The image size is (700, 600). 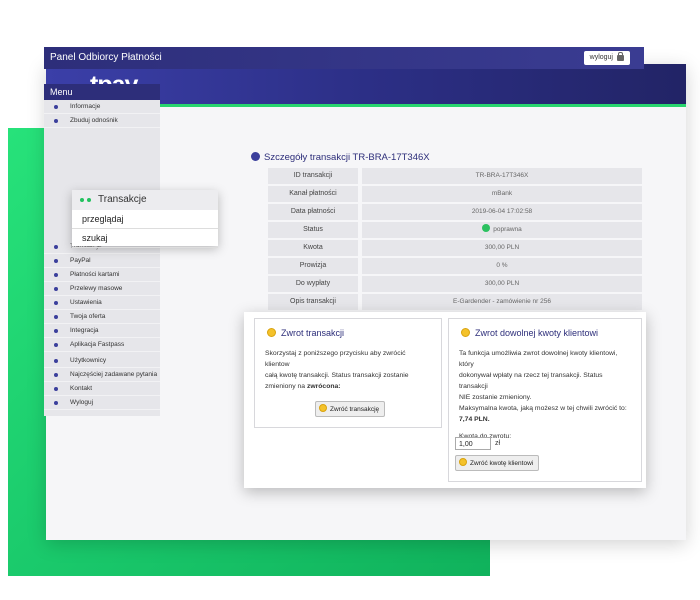 I want to click on refund-amount-input: 1,00, so click(x=473, y=443).